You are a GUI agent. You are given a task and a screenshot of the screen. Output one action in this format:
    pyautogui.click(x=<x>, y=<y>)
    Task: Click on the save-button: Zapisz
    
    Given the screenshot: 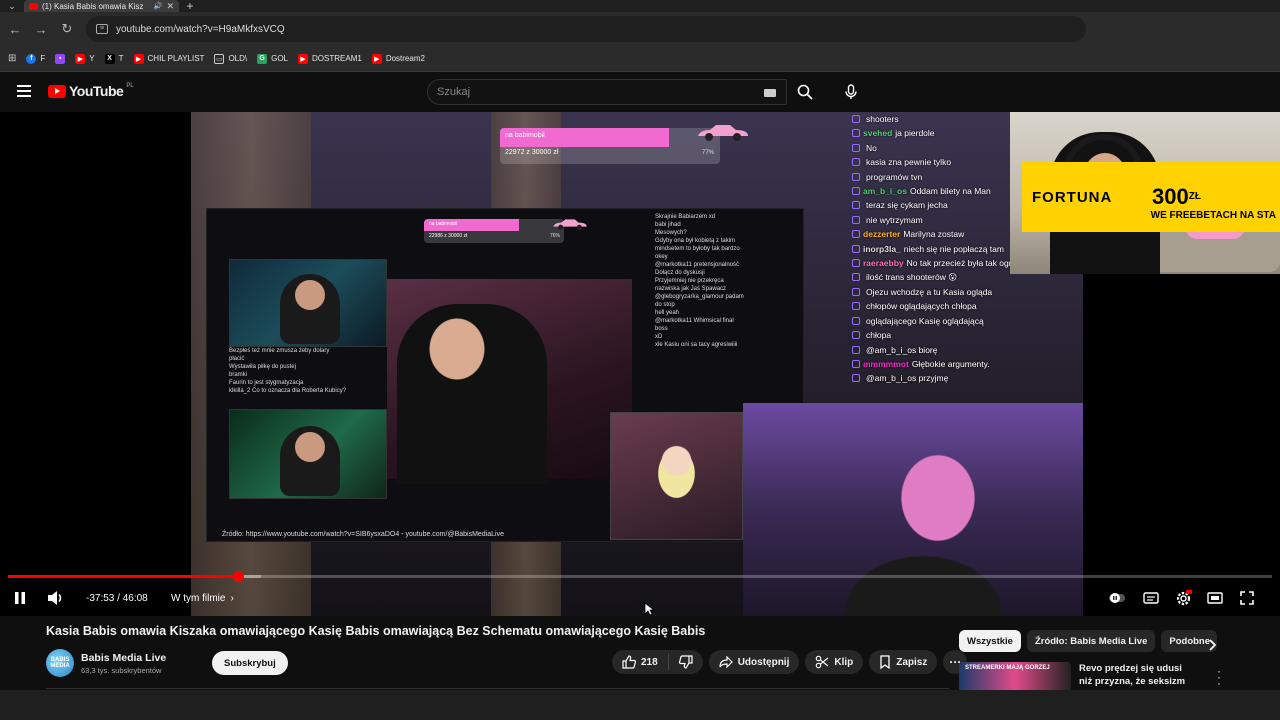 What is the action you would take?
    pyautogui.click(x=903, y=662)
    